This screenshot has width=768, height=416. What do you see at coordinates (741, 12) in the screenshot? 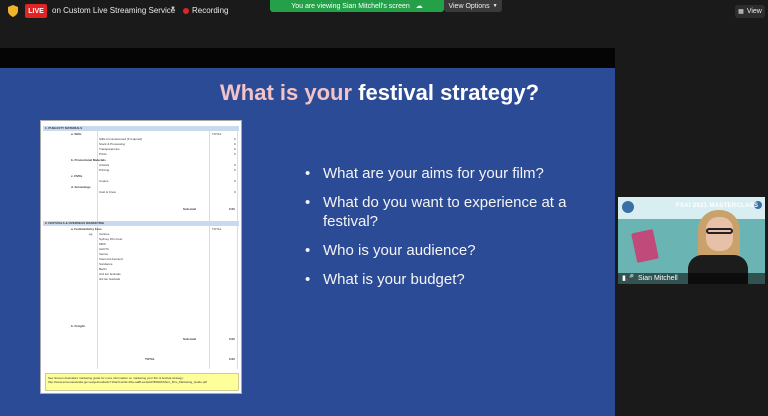
I see `grid-icon: ▦` at bounding box center [741, 12].